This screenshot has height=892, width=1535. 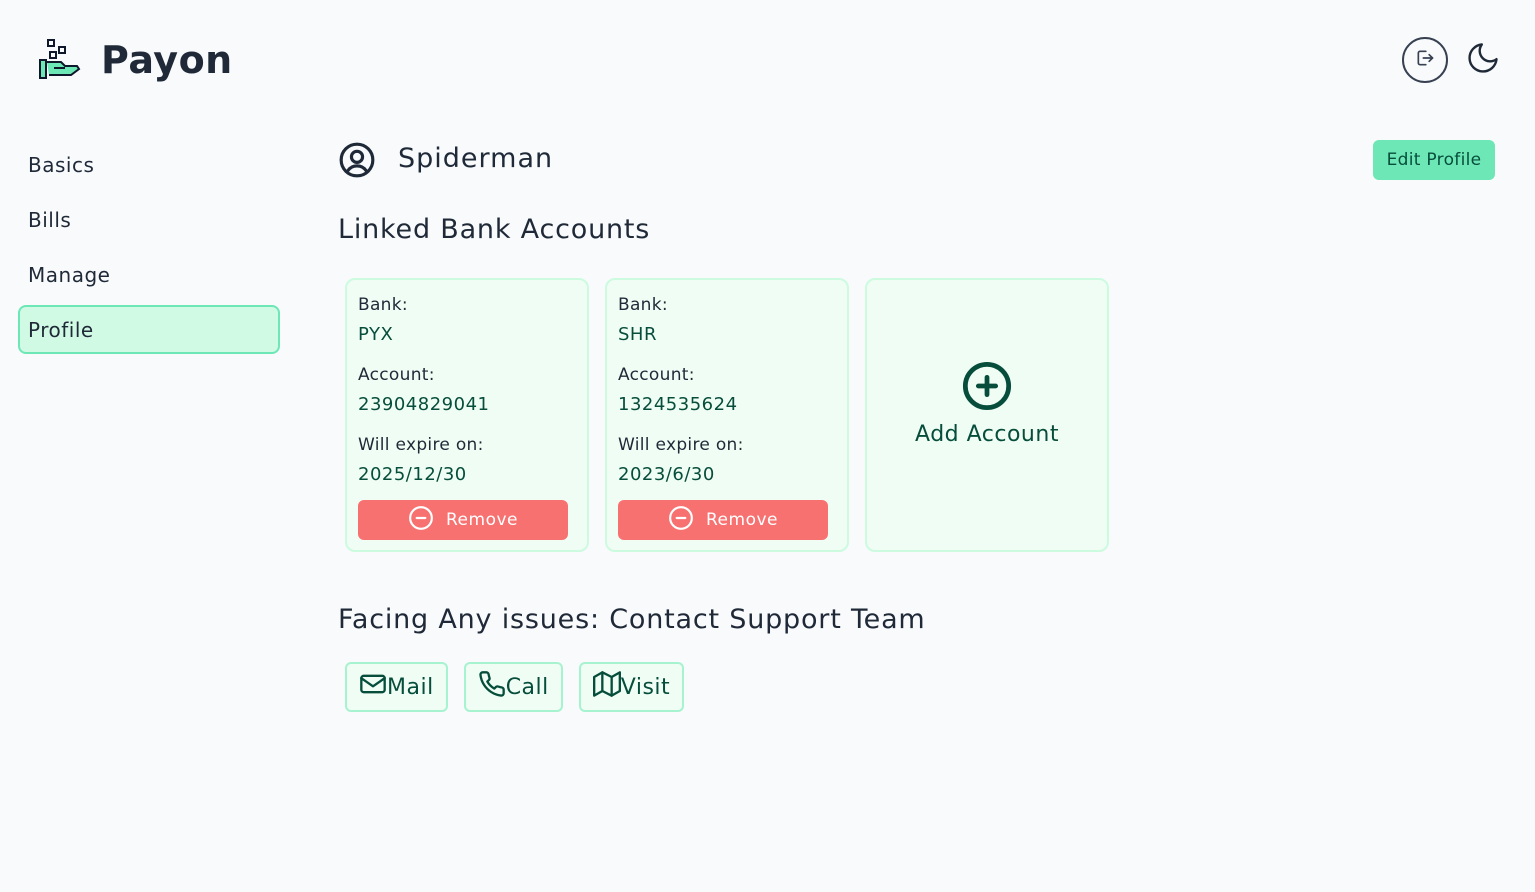 I want to click on call-button: Call, so click(x=513, y=687).